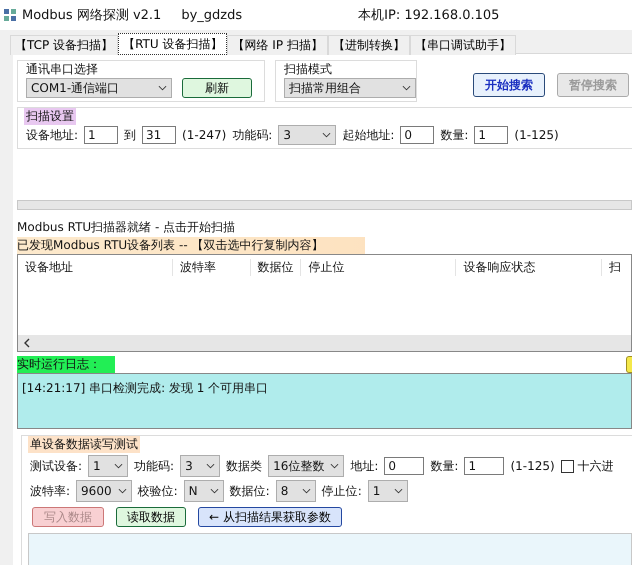 This screenshot has width=632, height=565. What do you see at coordinates (159, 135) in the screenshot?
I see `input-field: 31` at bounding box center [159, 135].